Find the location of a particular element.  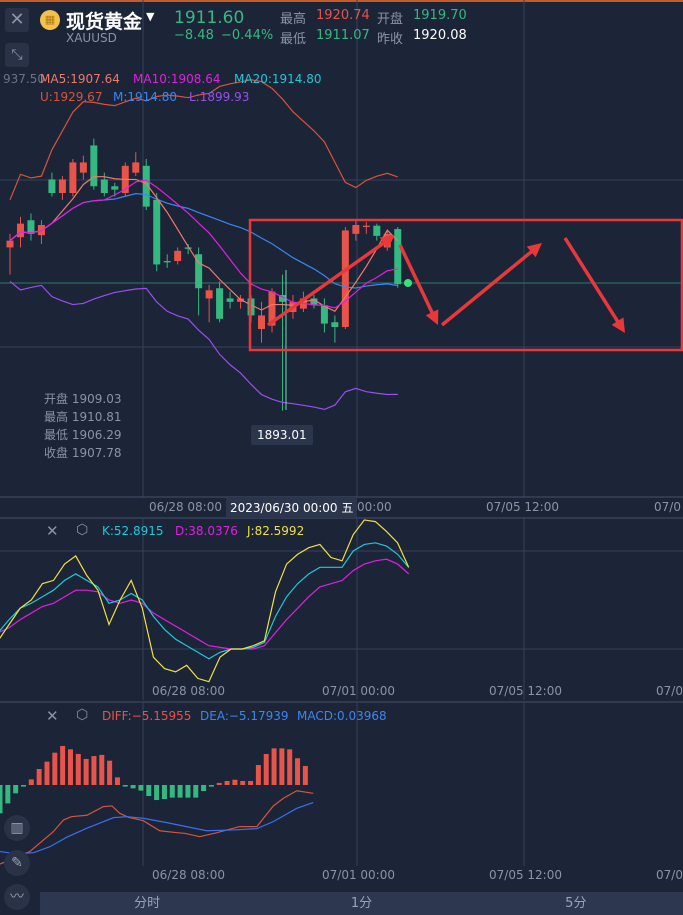

info-low: 最低 1906.29 is located at coordinates (83, 435).